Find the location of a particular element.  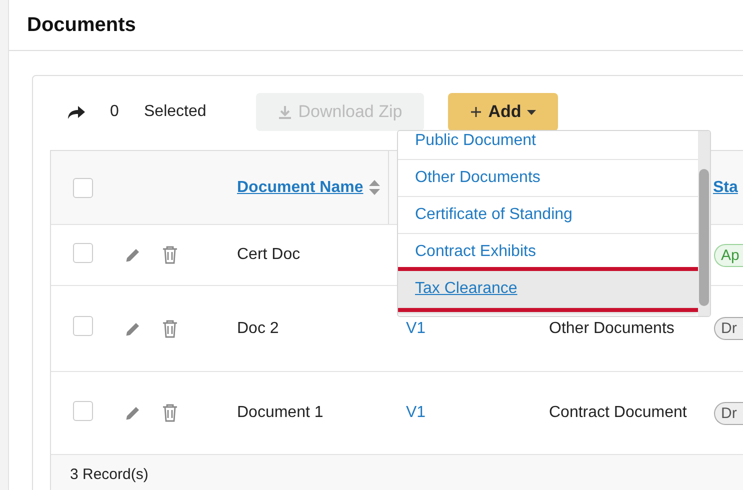

document-name: Document 1 is located at coordinates (280, 412).